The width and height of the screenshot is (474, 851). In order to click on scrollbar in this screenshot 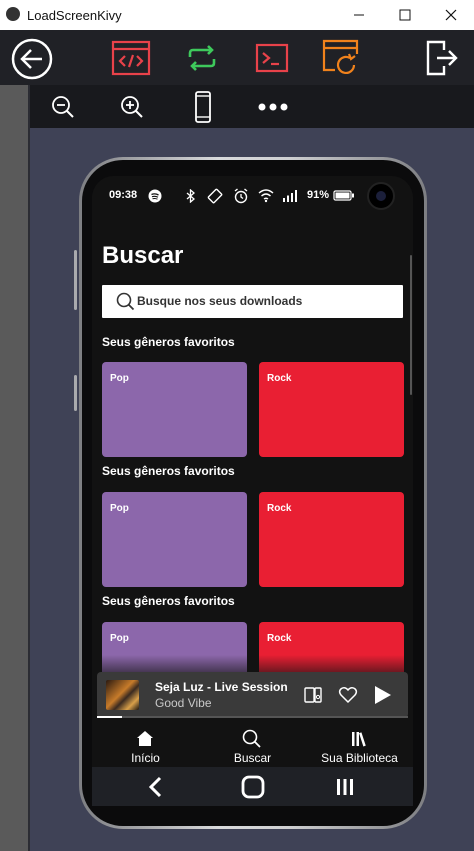, I will do `click(411, 325)`.